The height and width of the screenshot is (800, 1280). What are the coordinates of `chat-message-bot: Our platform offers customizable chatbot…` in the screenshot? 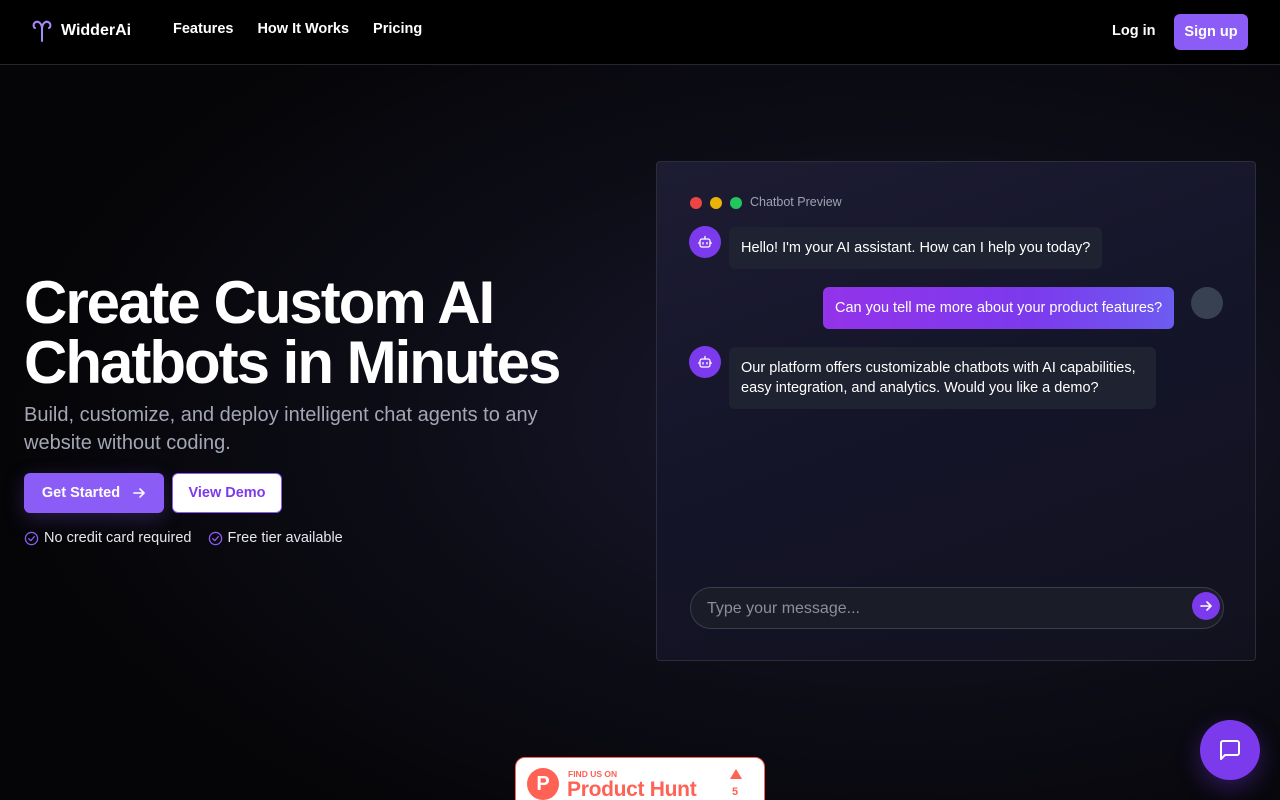 It's located at (942, 378).